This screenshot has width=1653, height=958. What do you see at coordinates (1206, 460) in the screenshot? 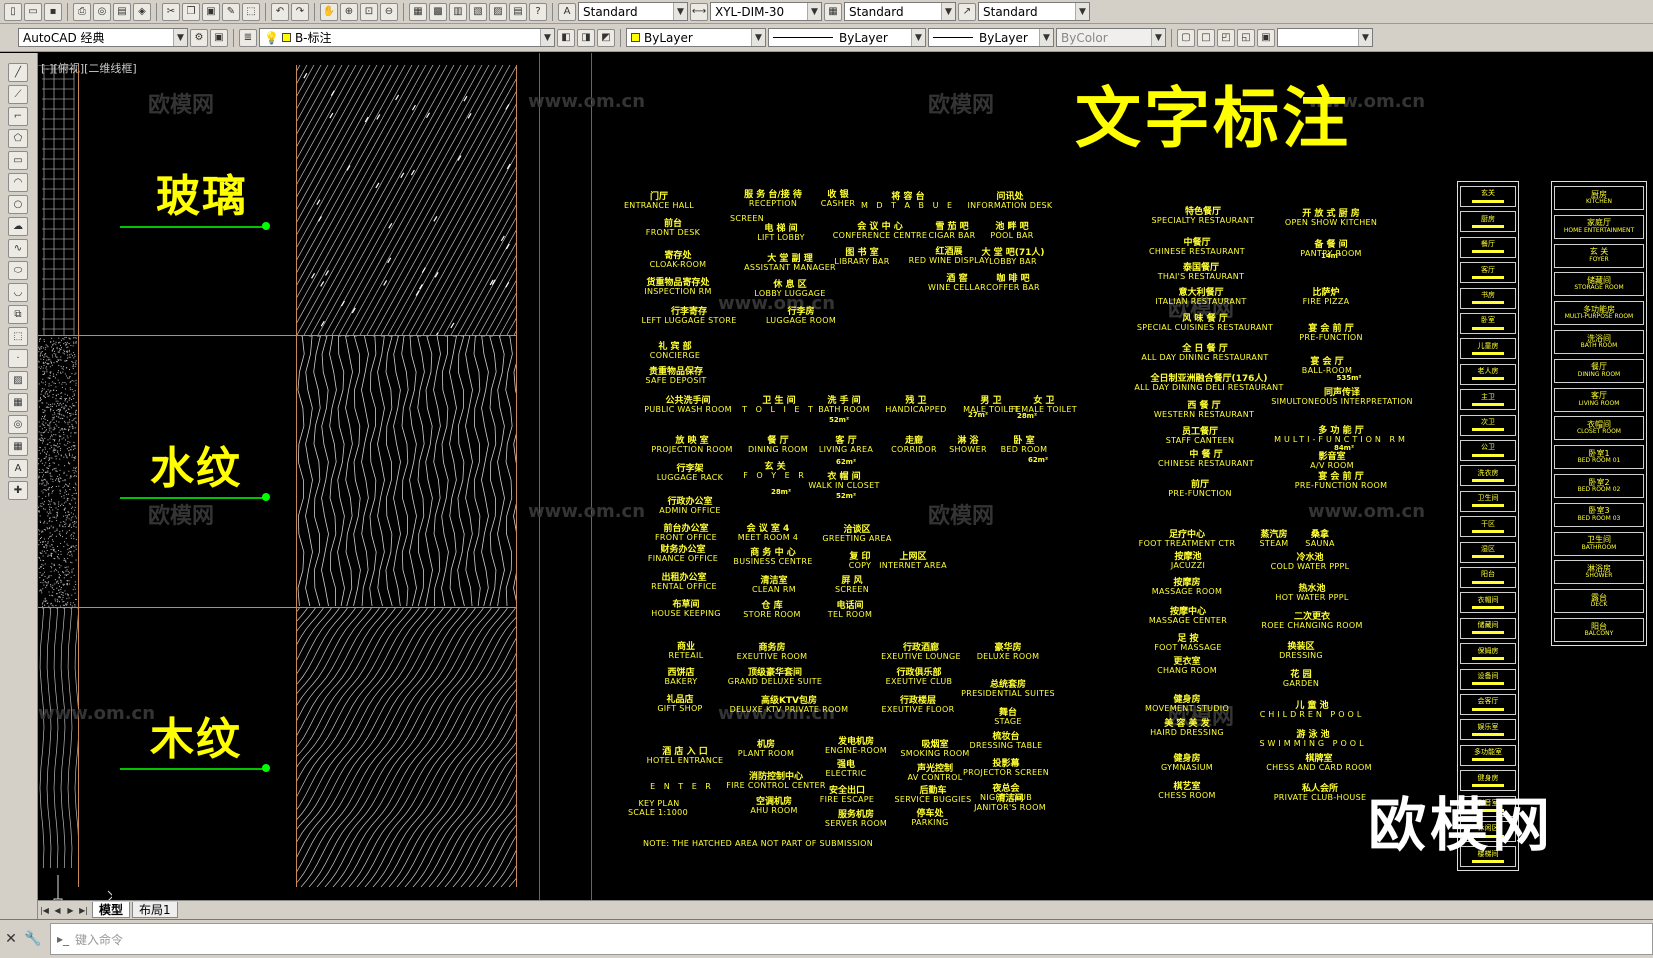
I see `annotation-label: 中 餐 厅 CHINESE RESTAURANT` at bounding box center [1206, 460].